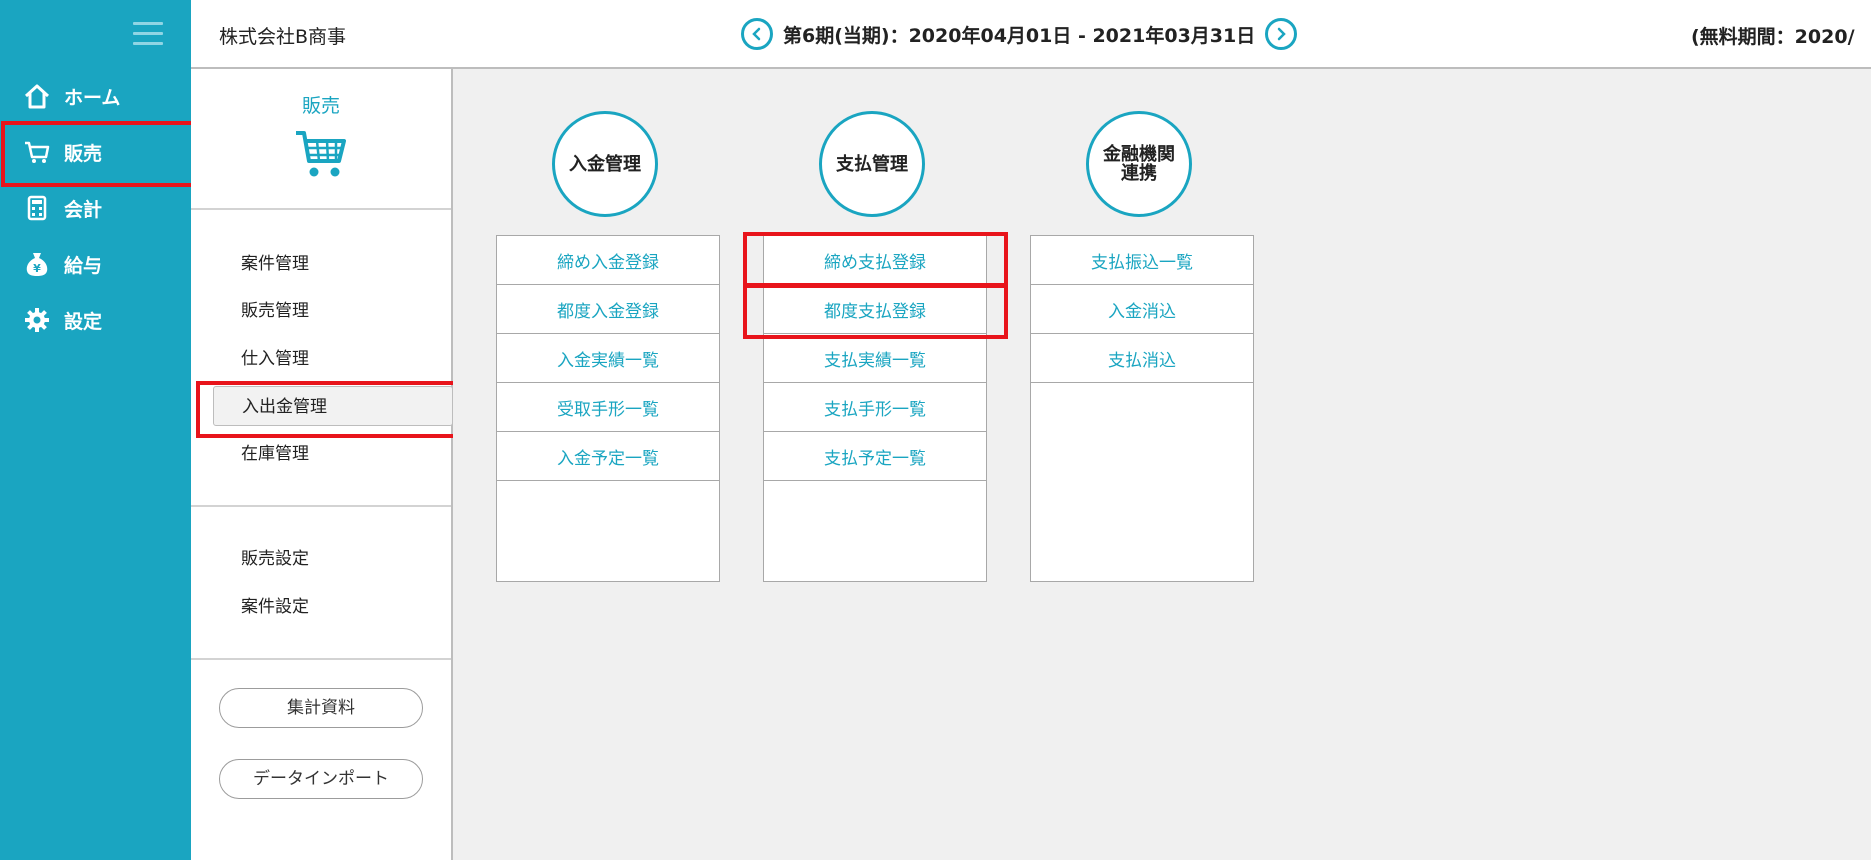 This screenshot has width=1871, height=860. I want to click on summary-report-button: 集計資料, so click(321, 708).